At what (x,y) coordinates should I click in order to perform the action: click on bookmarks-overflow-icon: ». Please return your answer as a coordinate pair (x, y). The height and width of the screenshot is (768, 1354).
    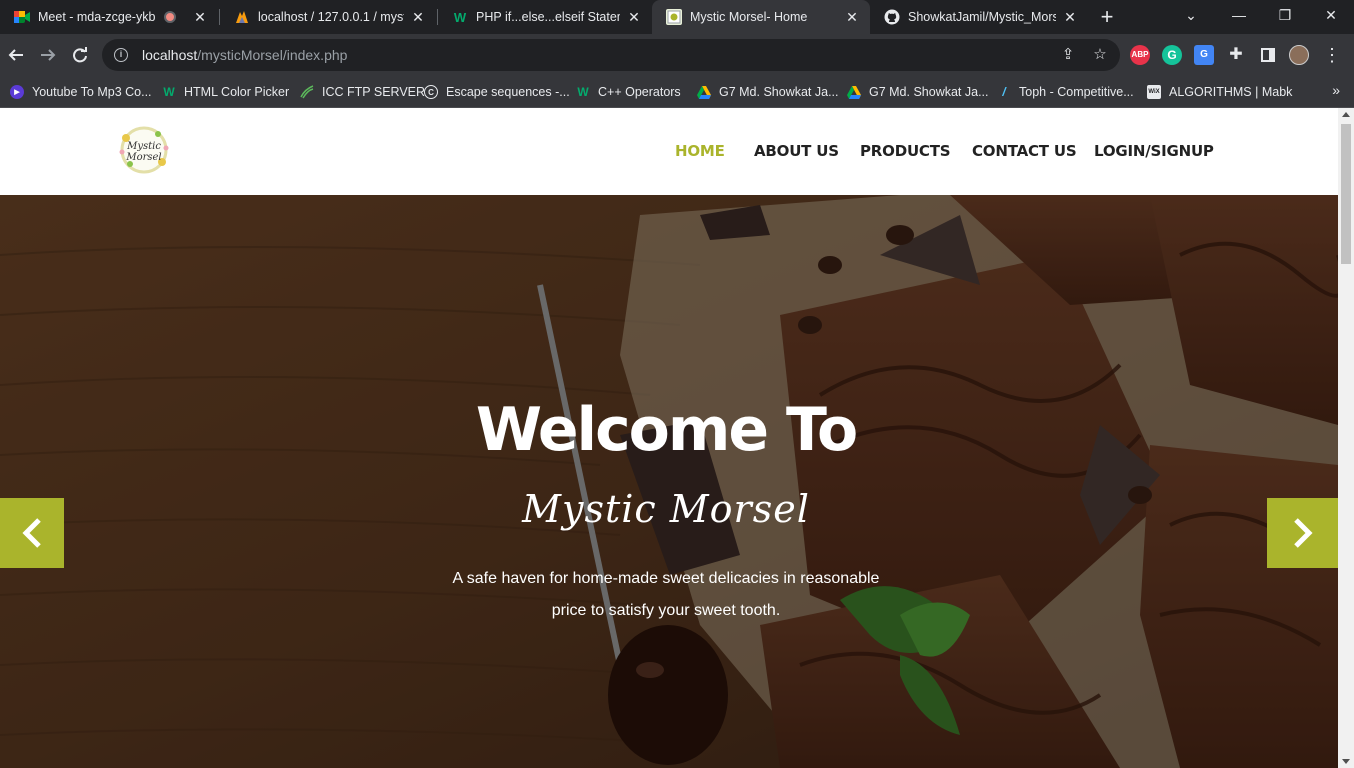
    Looking at the image, I should click on (1336, 90).